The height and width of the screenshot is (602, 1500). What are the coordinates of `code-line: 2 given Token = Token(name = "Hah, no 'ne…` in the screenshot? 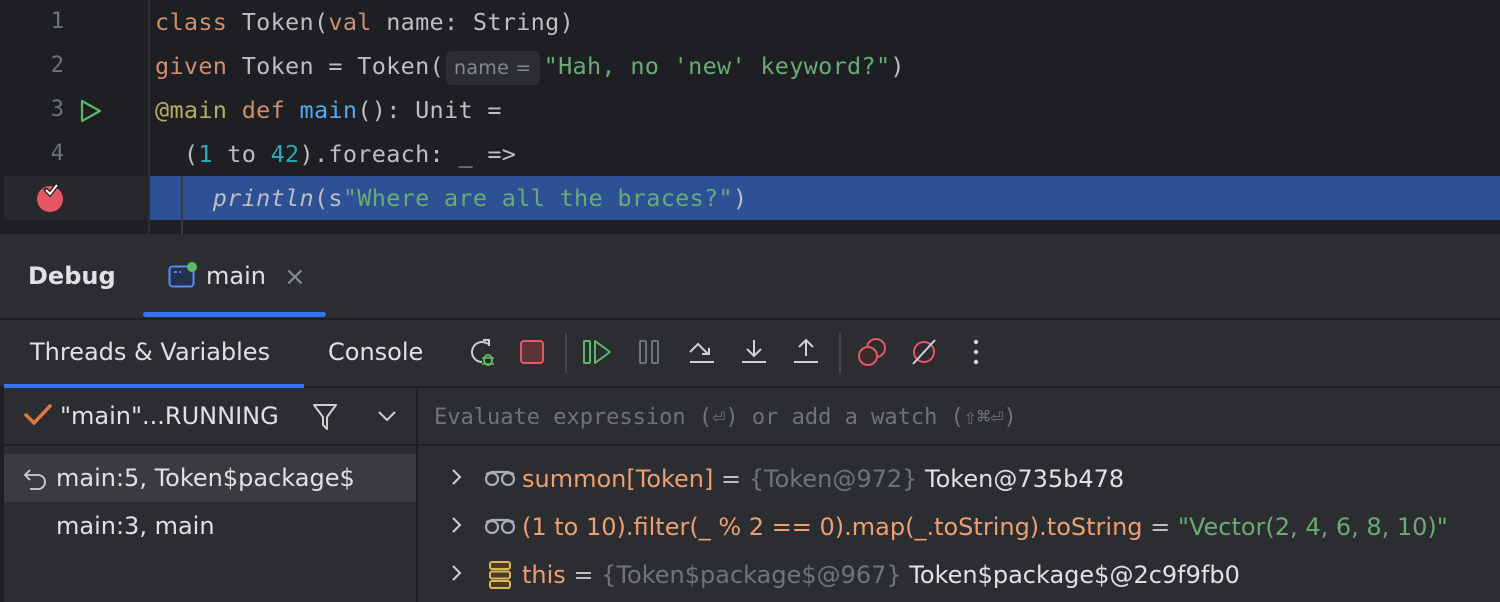 It's located at (750, 66).